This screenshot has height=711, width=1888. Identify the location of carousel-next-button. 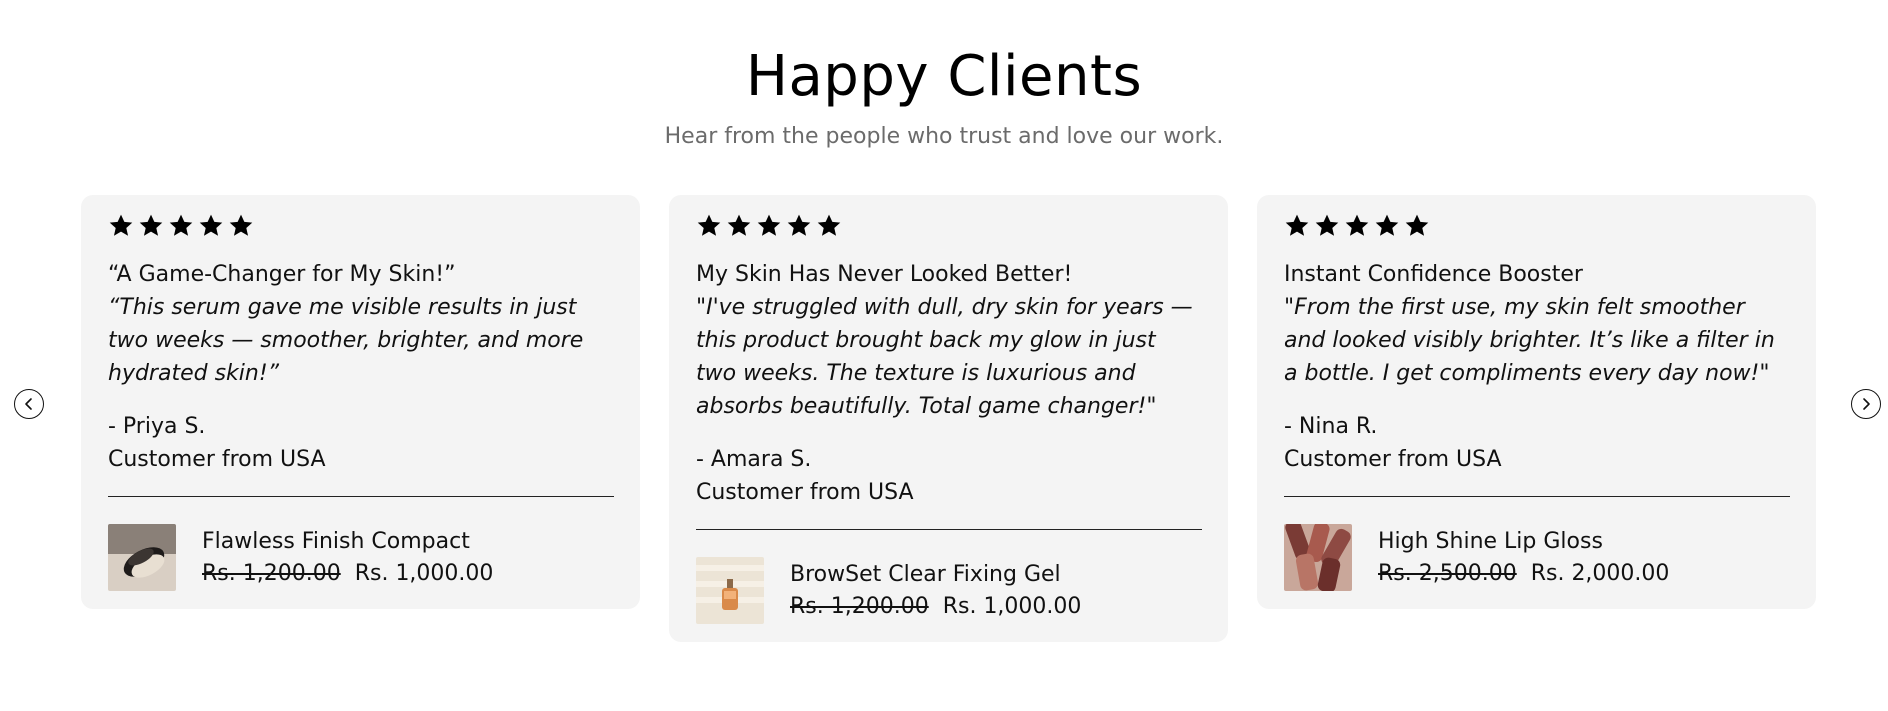
(1866, 404).